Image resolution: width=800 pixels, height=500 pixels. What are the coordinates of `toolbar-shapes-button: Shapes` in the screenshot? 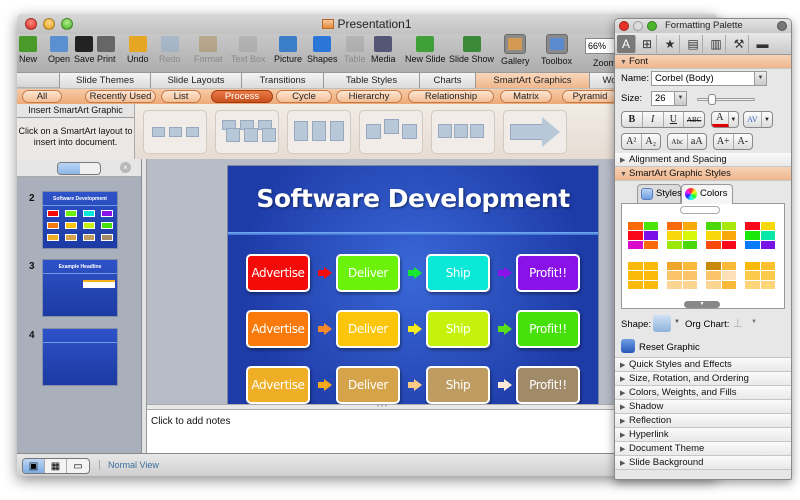 It's located at (322, 50).